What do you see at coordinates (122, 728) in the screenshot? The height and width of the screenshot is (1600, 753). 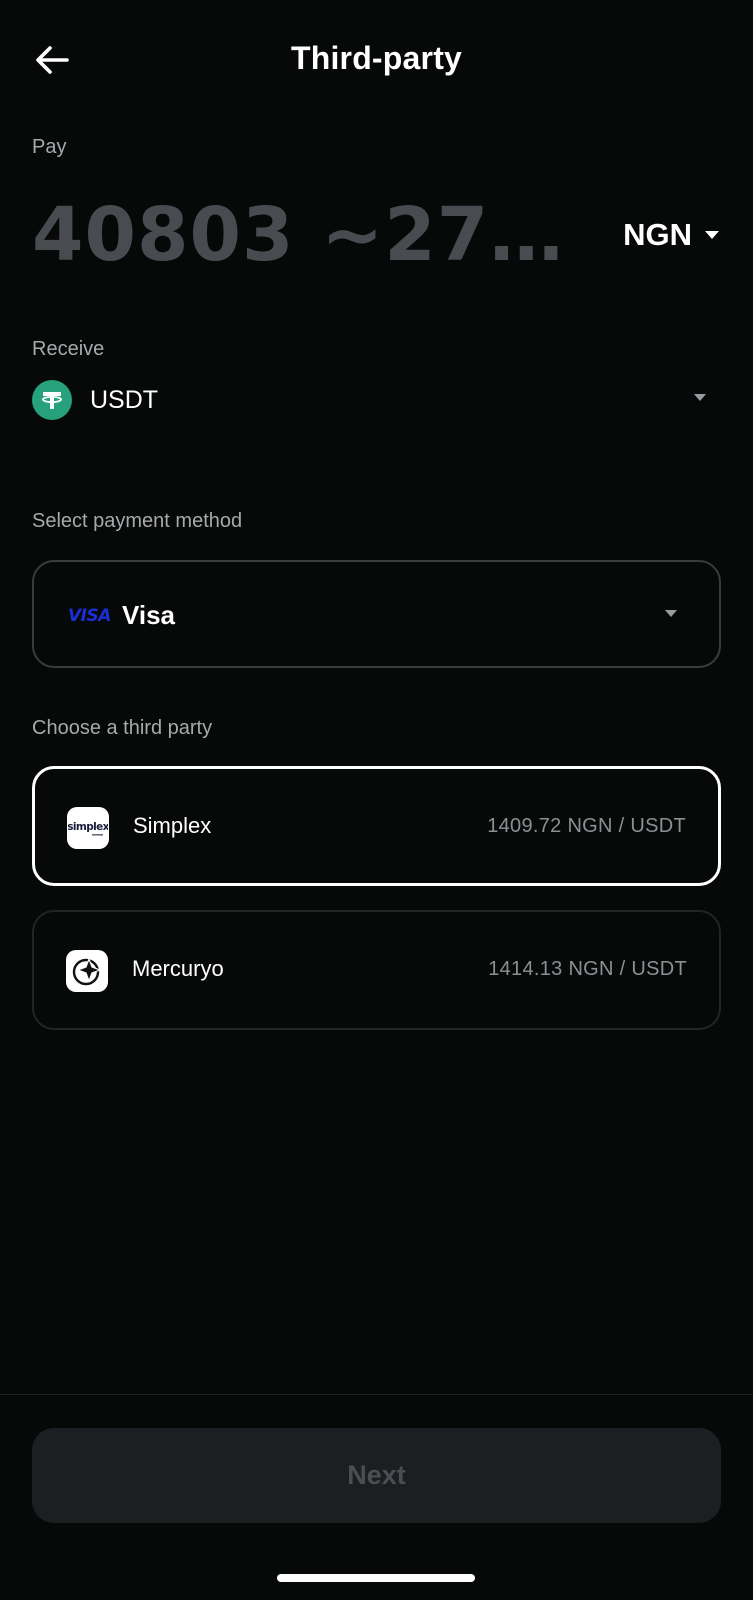 I see `third-party-label: Choose a third party` at bounding box center [122, 728].